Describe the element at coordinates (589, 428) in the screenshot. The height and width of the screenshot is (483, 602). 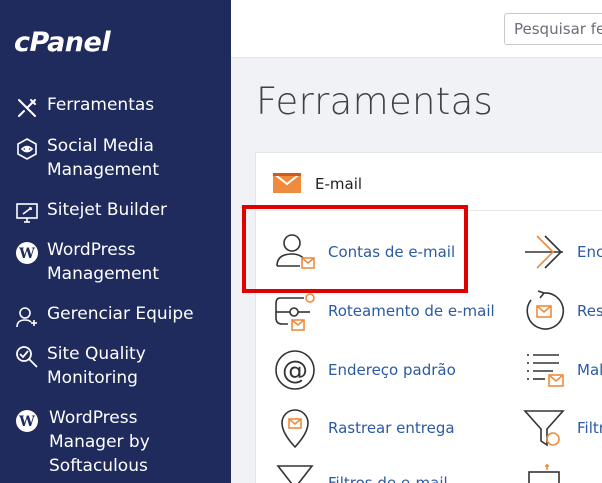
I see `tool-label: Filtr` at that location.